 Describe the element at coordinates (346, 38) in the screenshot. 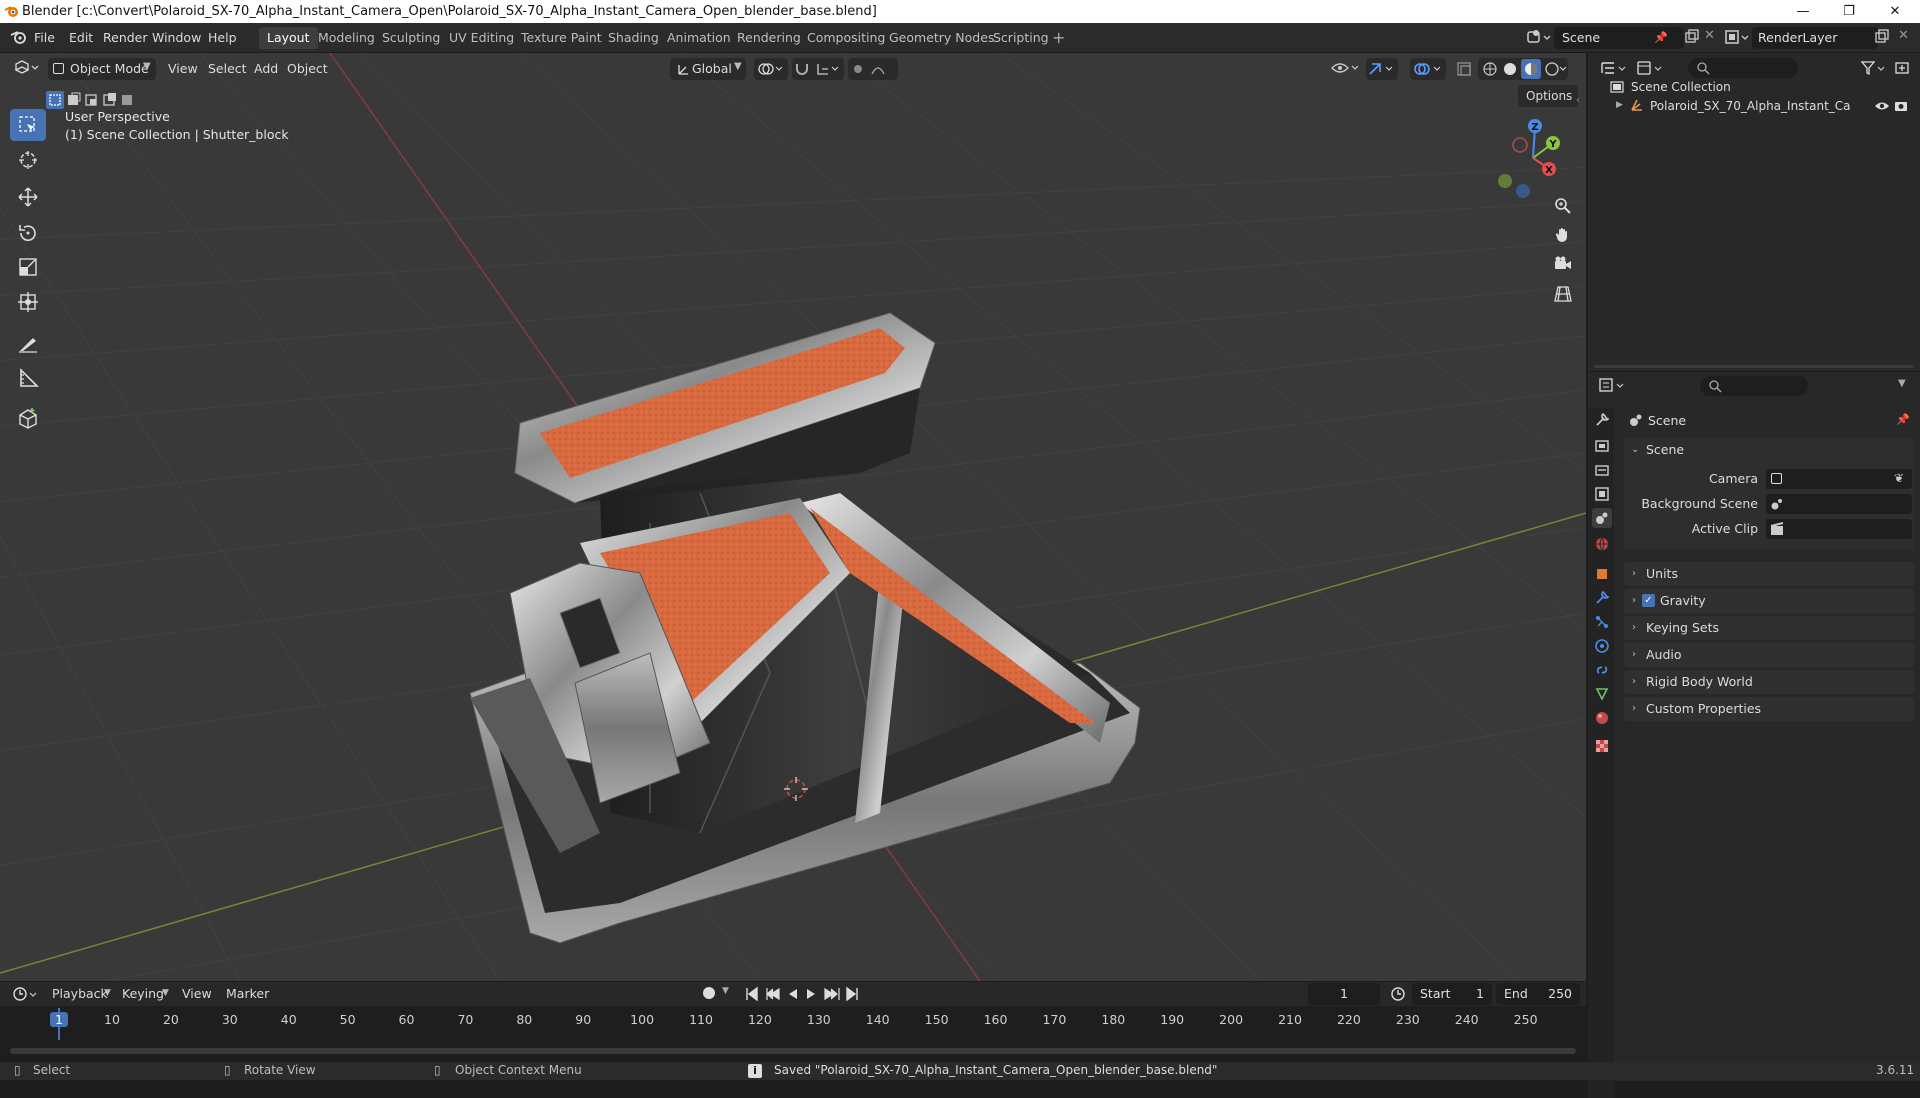

I see `tab-modeling: Modeling` at that location.